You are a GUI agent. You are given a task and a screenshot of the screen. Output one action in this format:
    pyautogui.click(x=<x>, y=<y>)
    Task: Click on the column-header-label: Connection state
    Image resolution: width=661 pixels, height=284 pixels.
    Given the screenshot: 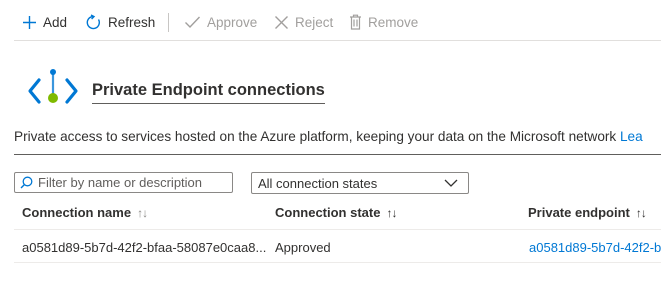 What is the action you would take?
    pyautogui.click(x=328, y=212)
    